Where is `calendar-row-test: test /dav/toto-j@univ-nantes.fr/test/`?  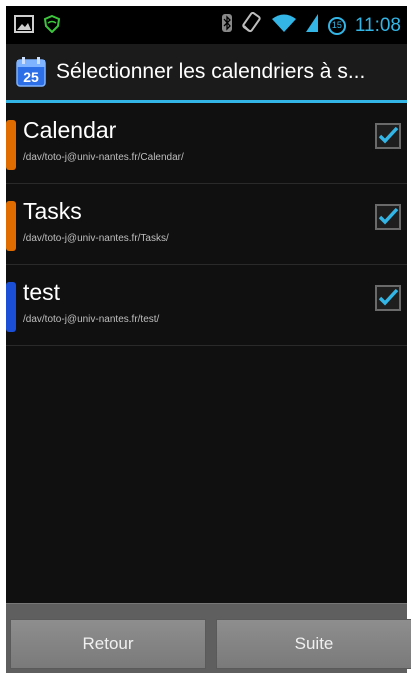
calendar-row-test: test /dav/toto-j@univ-nantes.fr/test/ is located at coordinates (206, 305).